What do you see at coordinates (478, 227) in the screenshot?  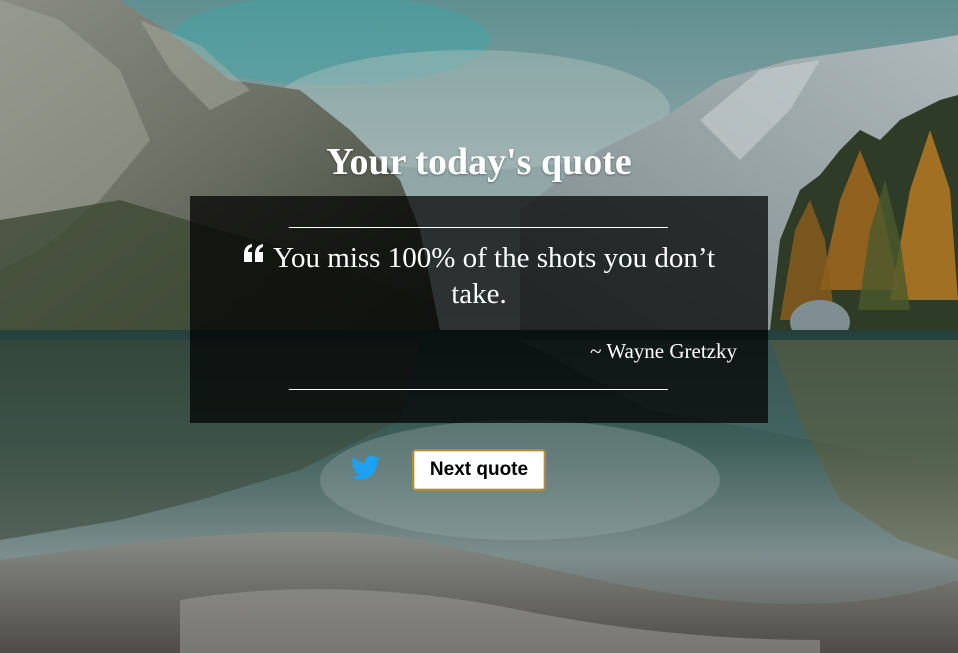 I see `top-divider` at bounding box center [478, 227].